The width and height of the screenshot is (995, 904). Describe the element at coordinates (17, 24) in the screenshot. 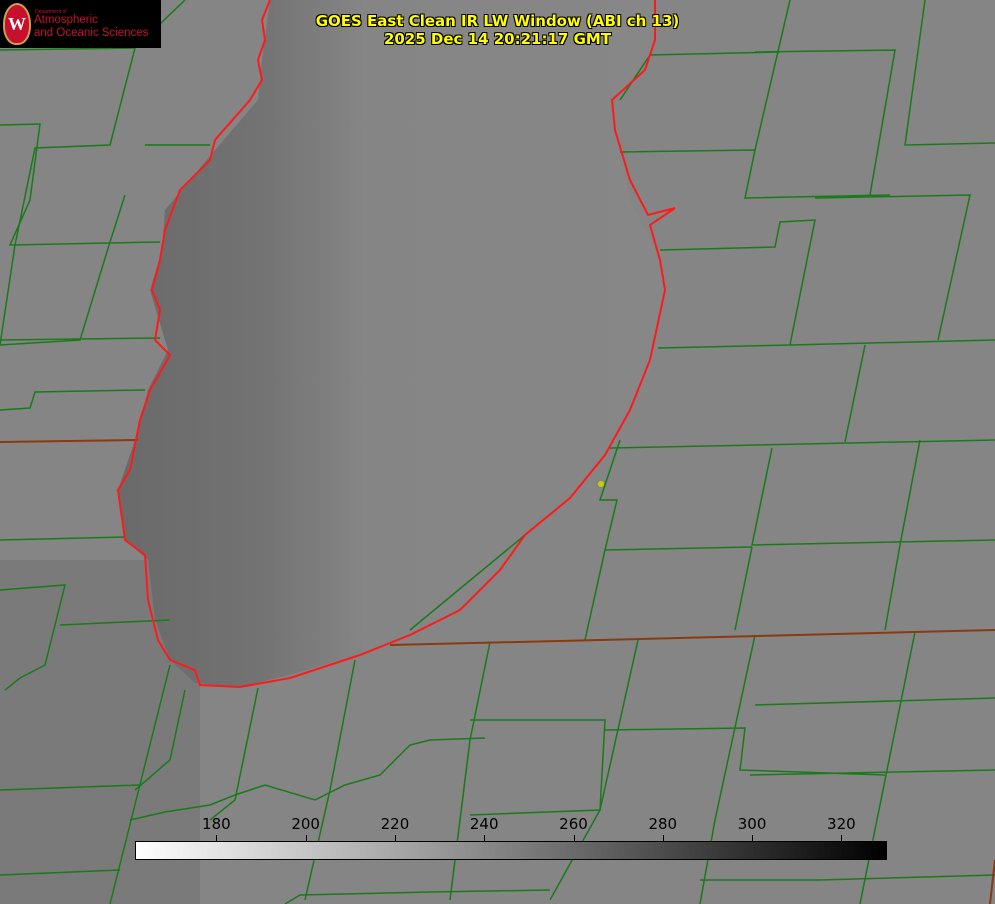

I see `uw-crest-icon: W` at that location.